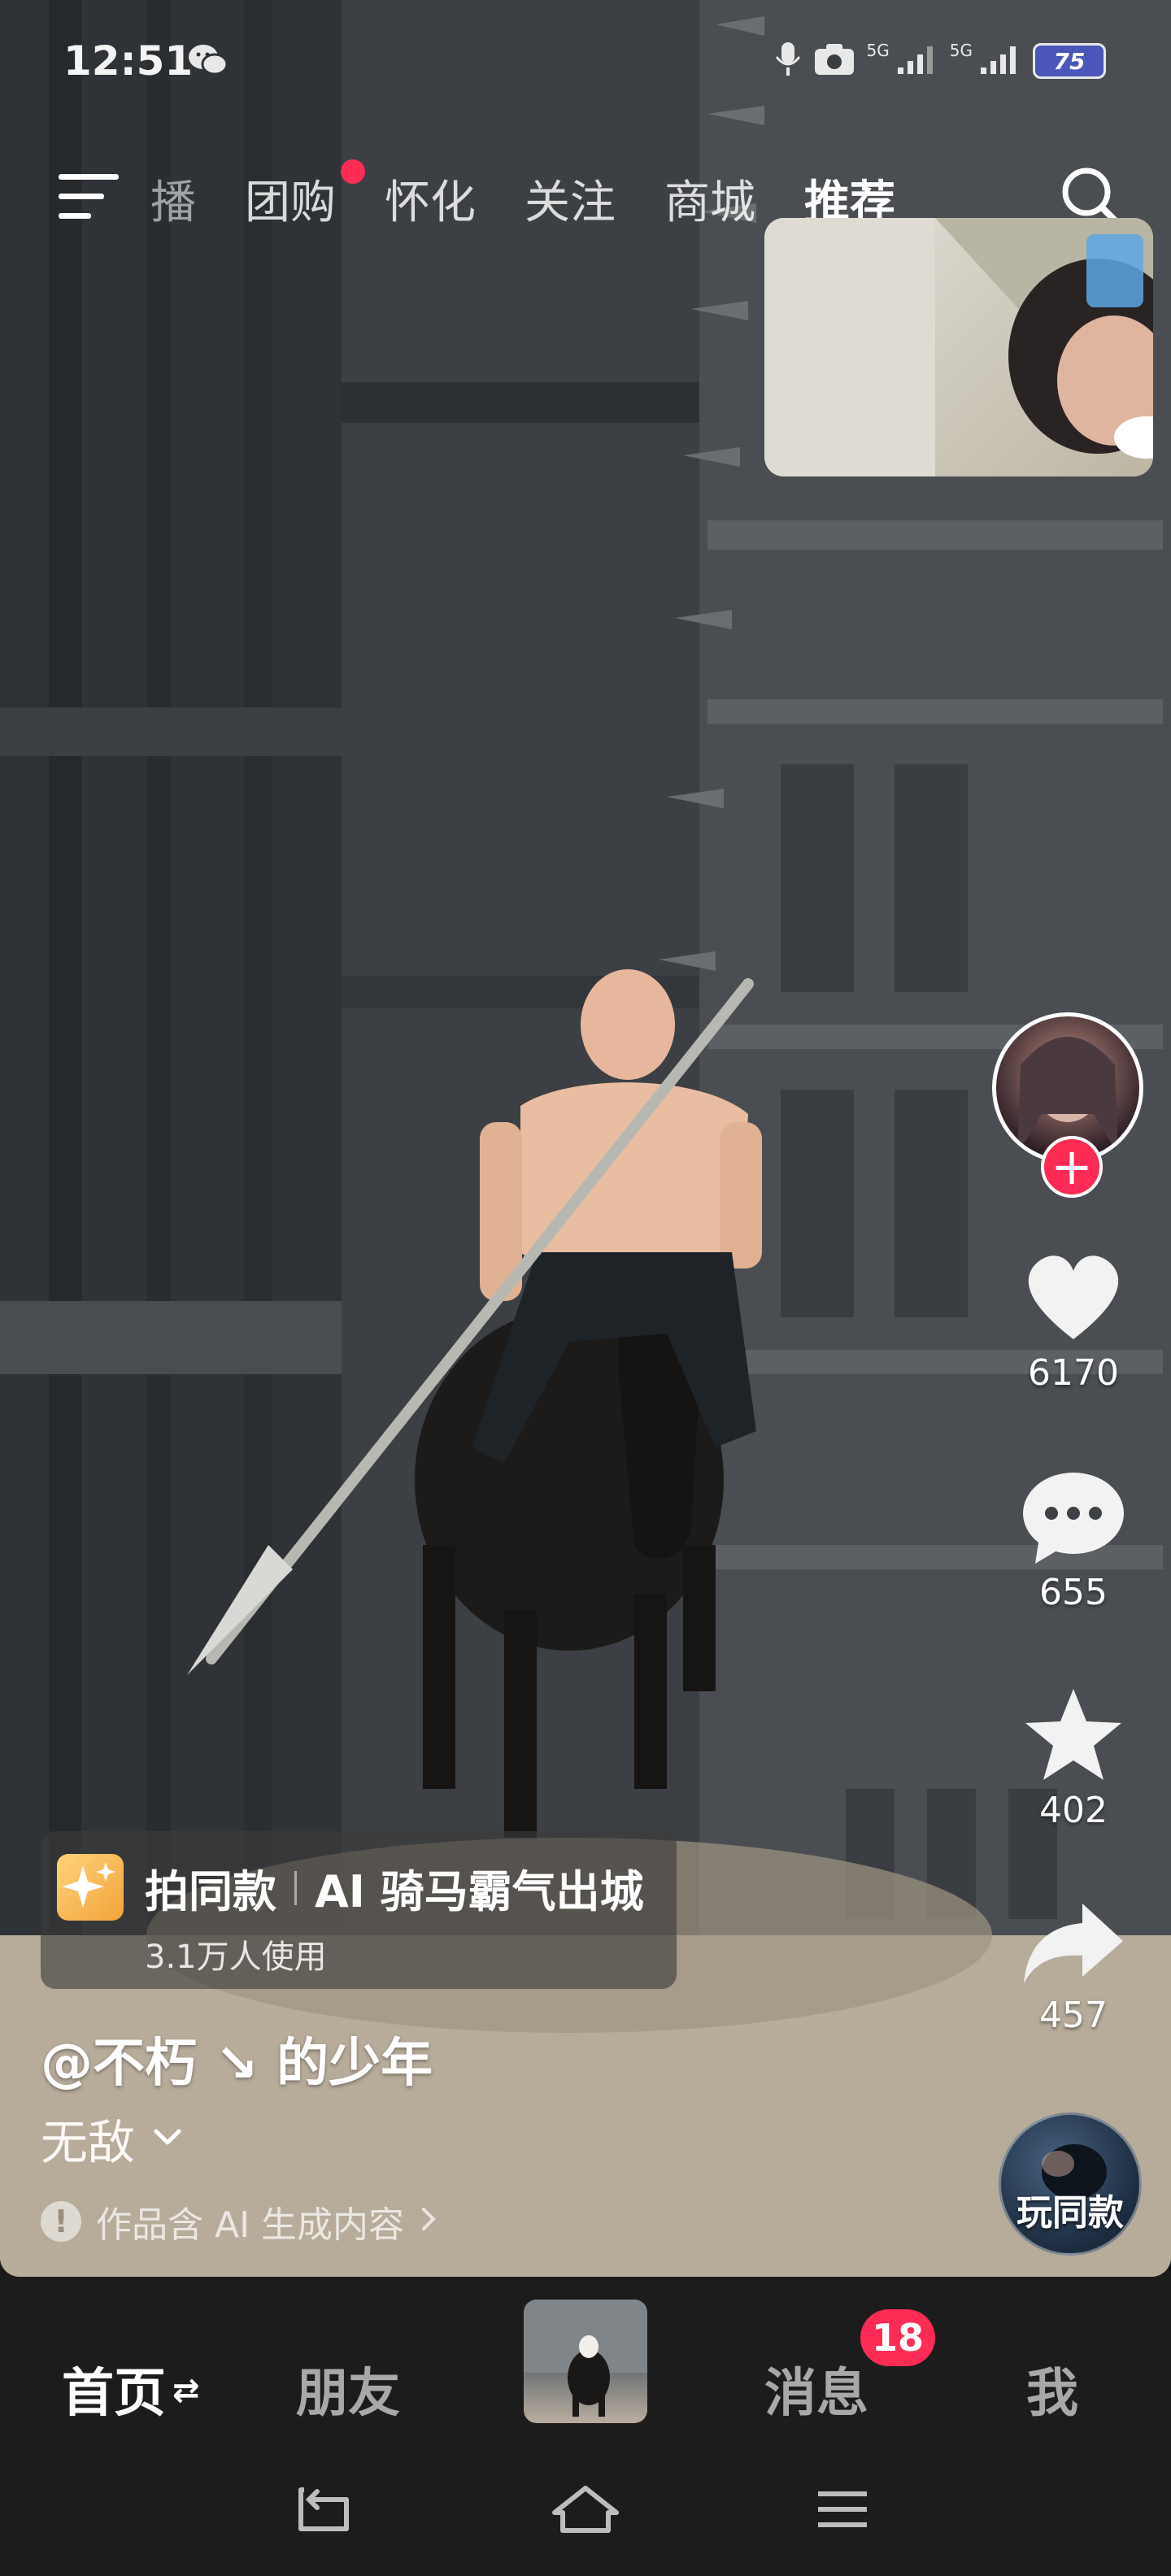 This screenshot has height=2576, width=1171. What do you see at coordinates (1073, 1810) in the screenshot?
I see `favorite-count: 402` at bounding box center [1073, 1810].